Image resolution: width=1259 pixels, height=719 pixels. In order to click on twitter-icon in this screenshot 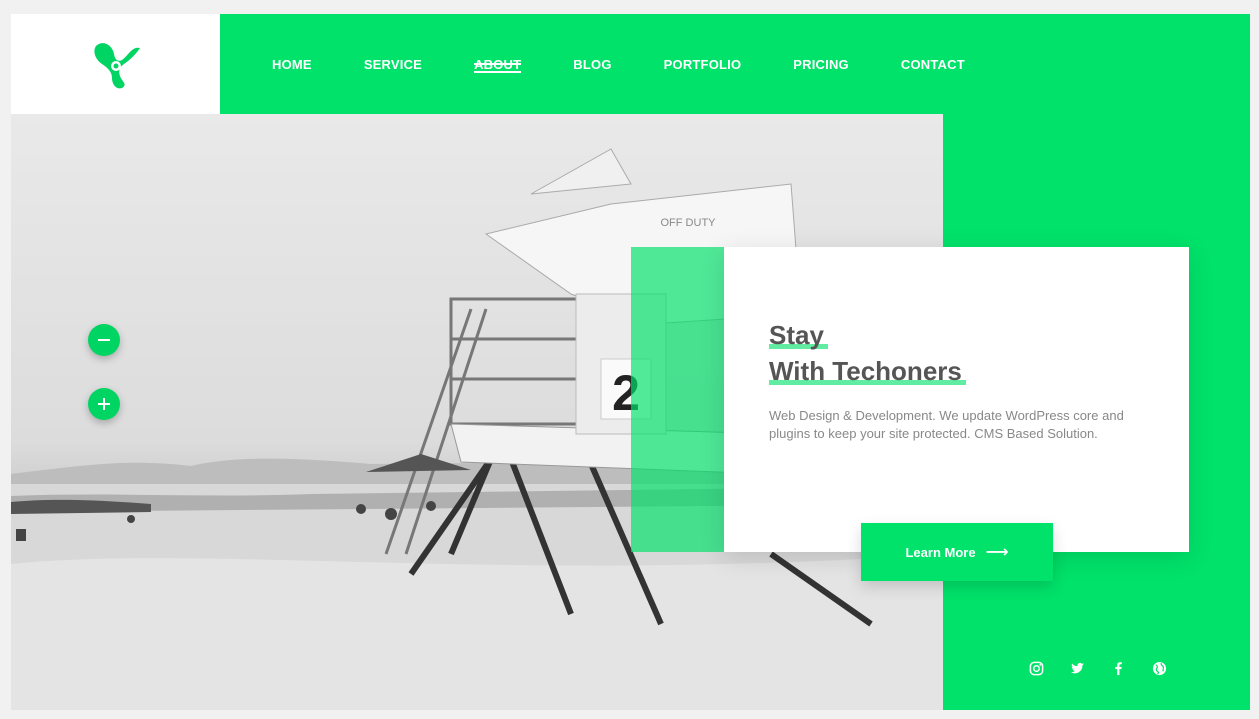, I will do `click(1077, 667)`.